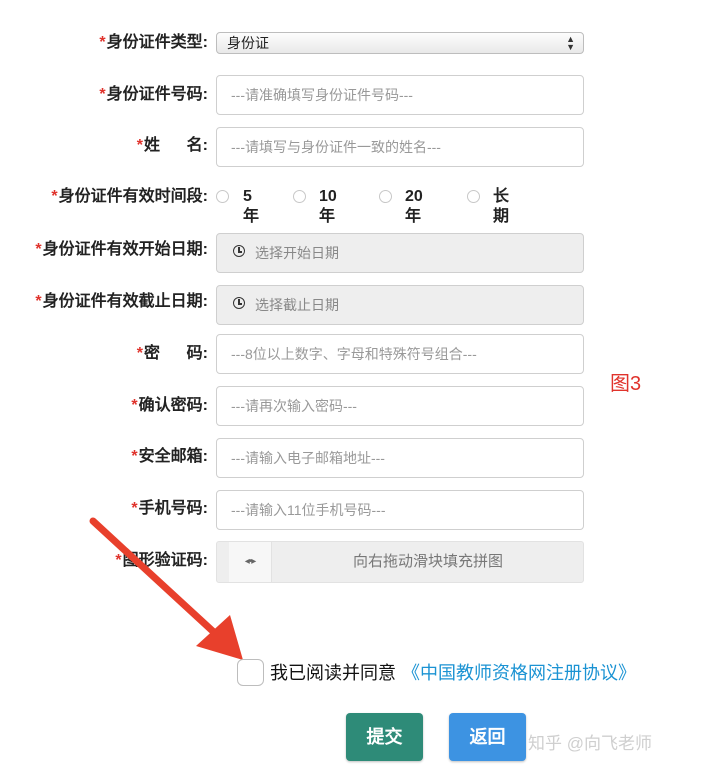  Describe the element at coordinates (519, 673) in the screenshot. I see `agreement-link: 《中国教师资格网注册协议》` at that location.